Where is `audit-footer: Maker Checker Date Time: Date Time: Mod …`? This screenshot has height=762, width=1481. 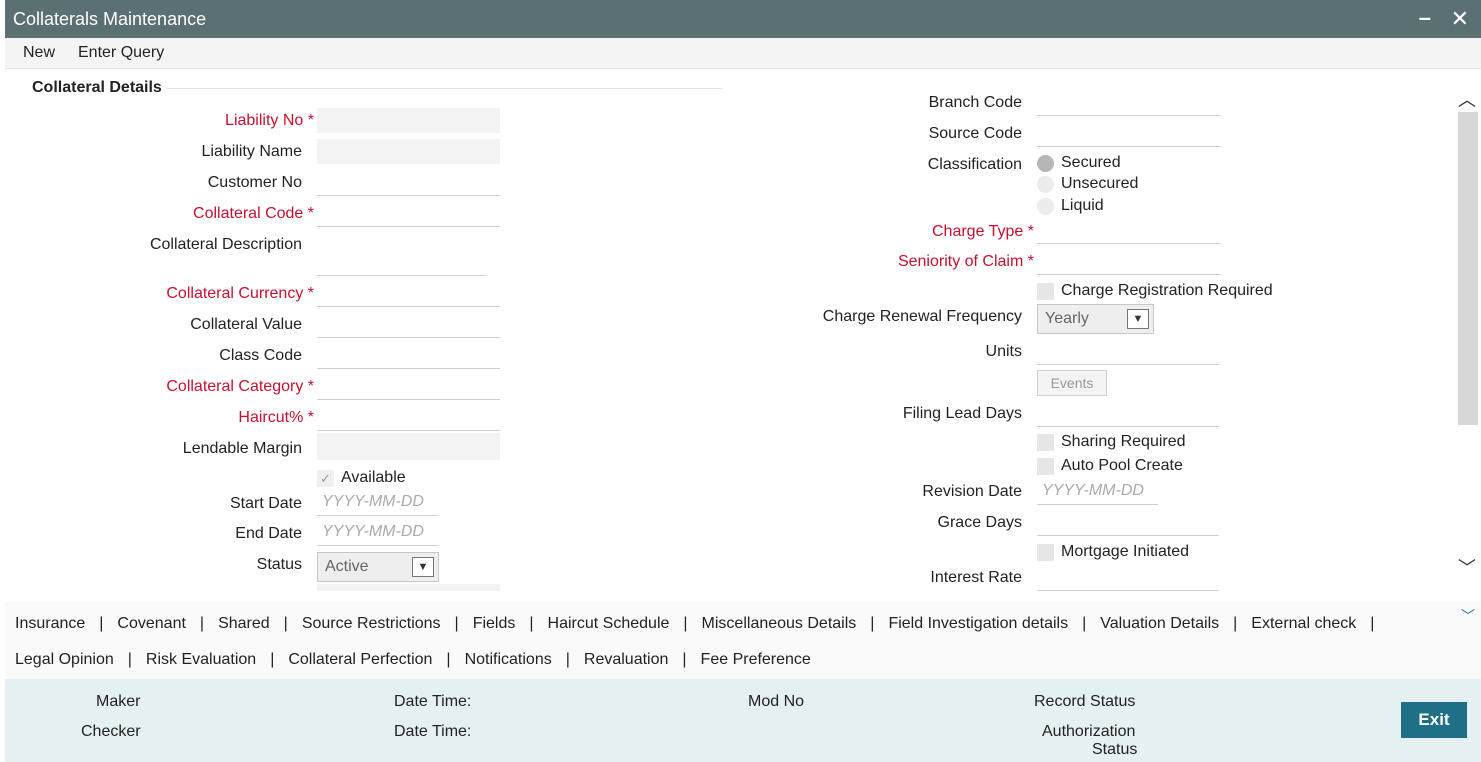
audit-footer: Maker Checker Date Time: Date Time: Mod … is located at coordinates (743, 720).